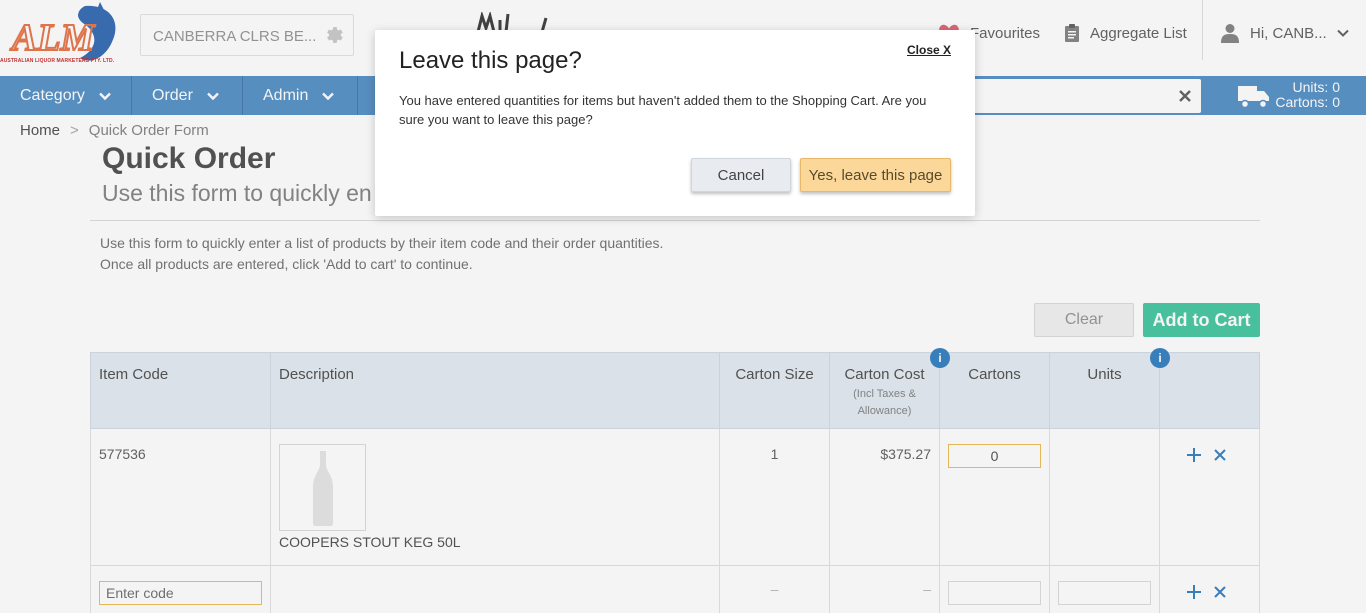 Image resolution: width=1366 pixels, height=613 pixels. I want to click on cancel-button: Cancel, so click(741, 175).